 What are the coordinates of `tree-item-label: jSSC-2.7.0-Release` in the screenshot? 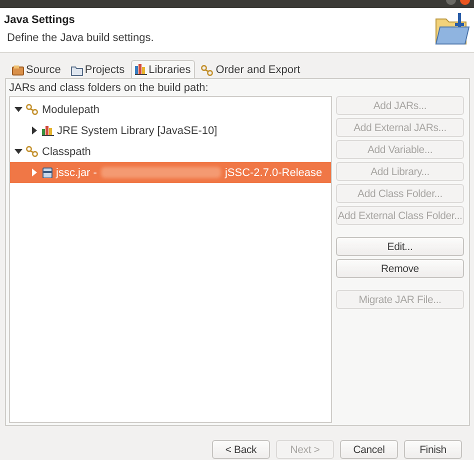 It's located at (273, 172).